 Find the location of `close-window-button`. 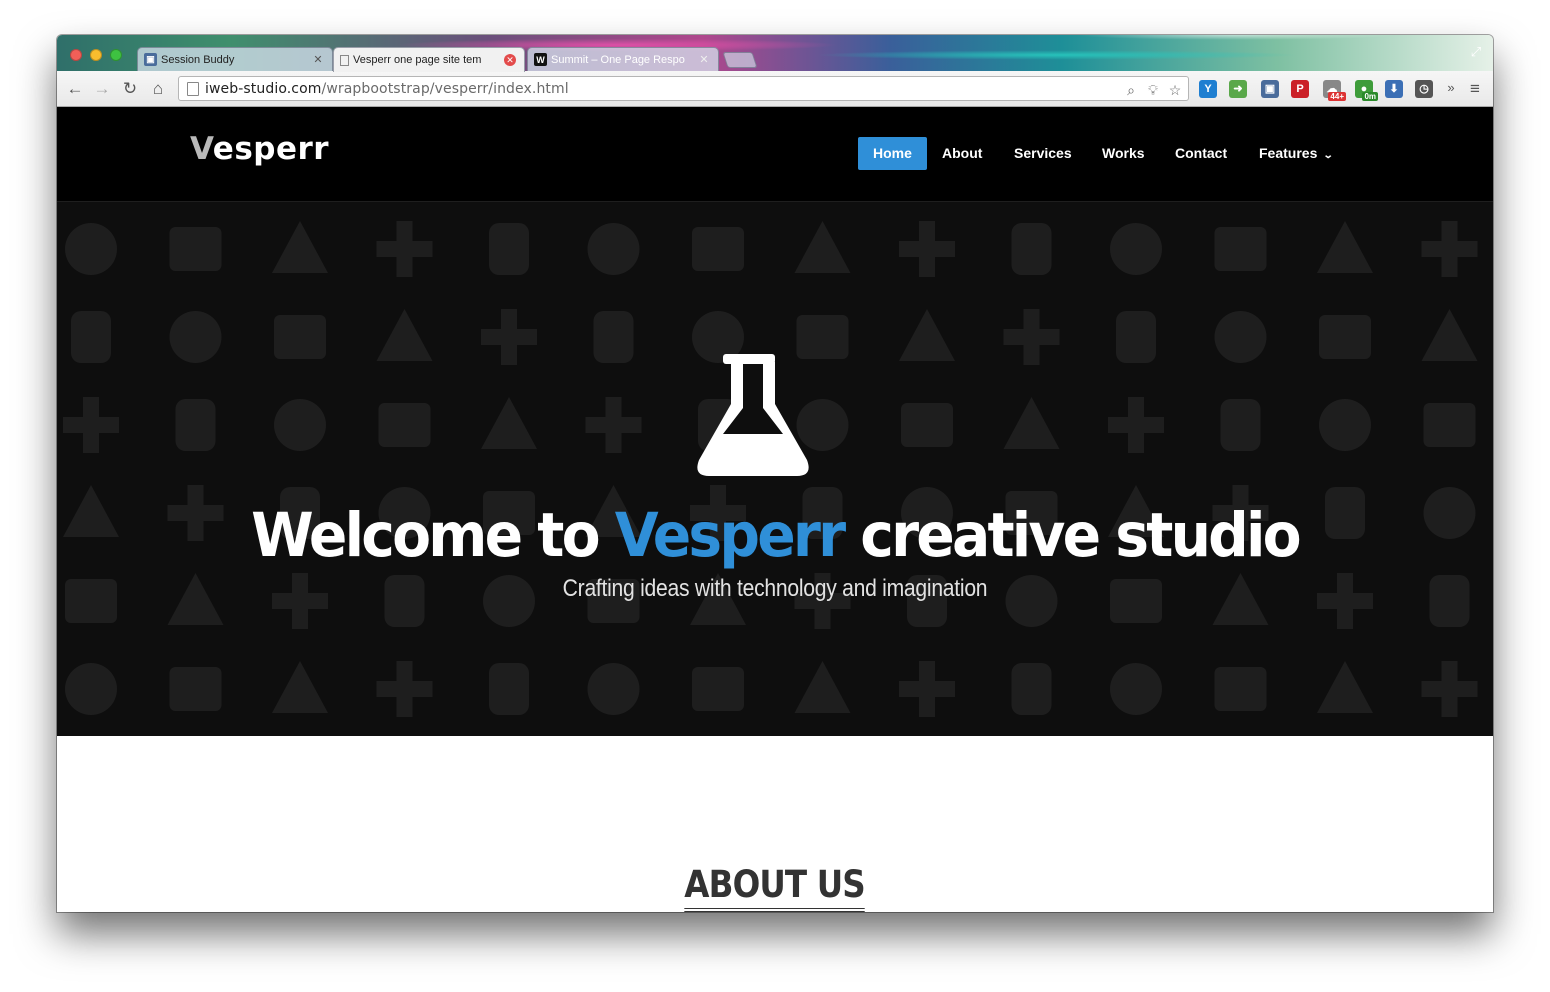

close-window-button is located at coordinates (76, 55).